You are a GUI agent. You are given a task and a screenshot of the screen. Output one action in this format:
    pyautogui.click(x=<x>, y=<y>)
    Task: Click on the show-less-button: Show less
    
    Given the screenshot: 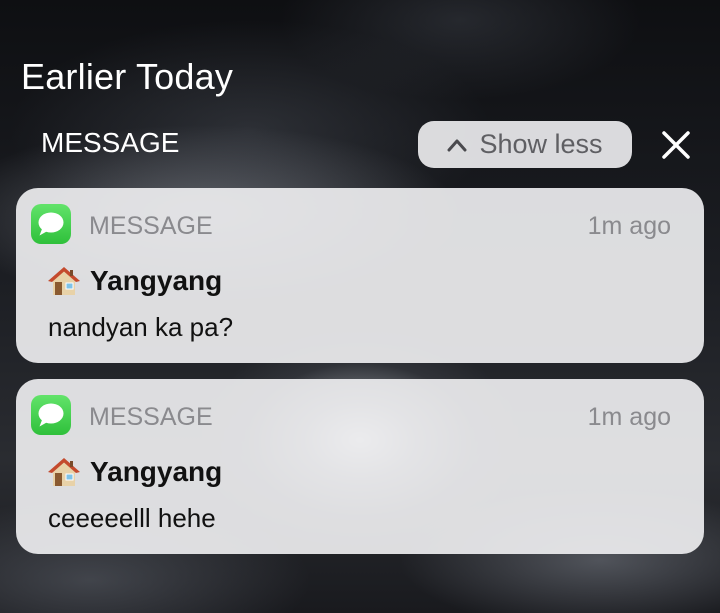 What is the action you would take?
    pyautogui.click(x=525, y=144)
    